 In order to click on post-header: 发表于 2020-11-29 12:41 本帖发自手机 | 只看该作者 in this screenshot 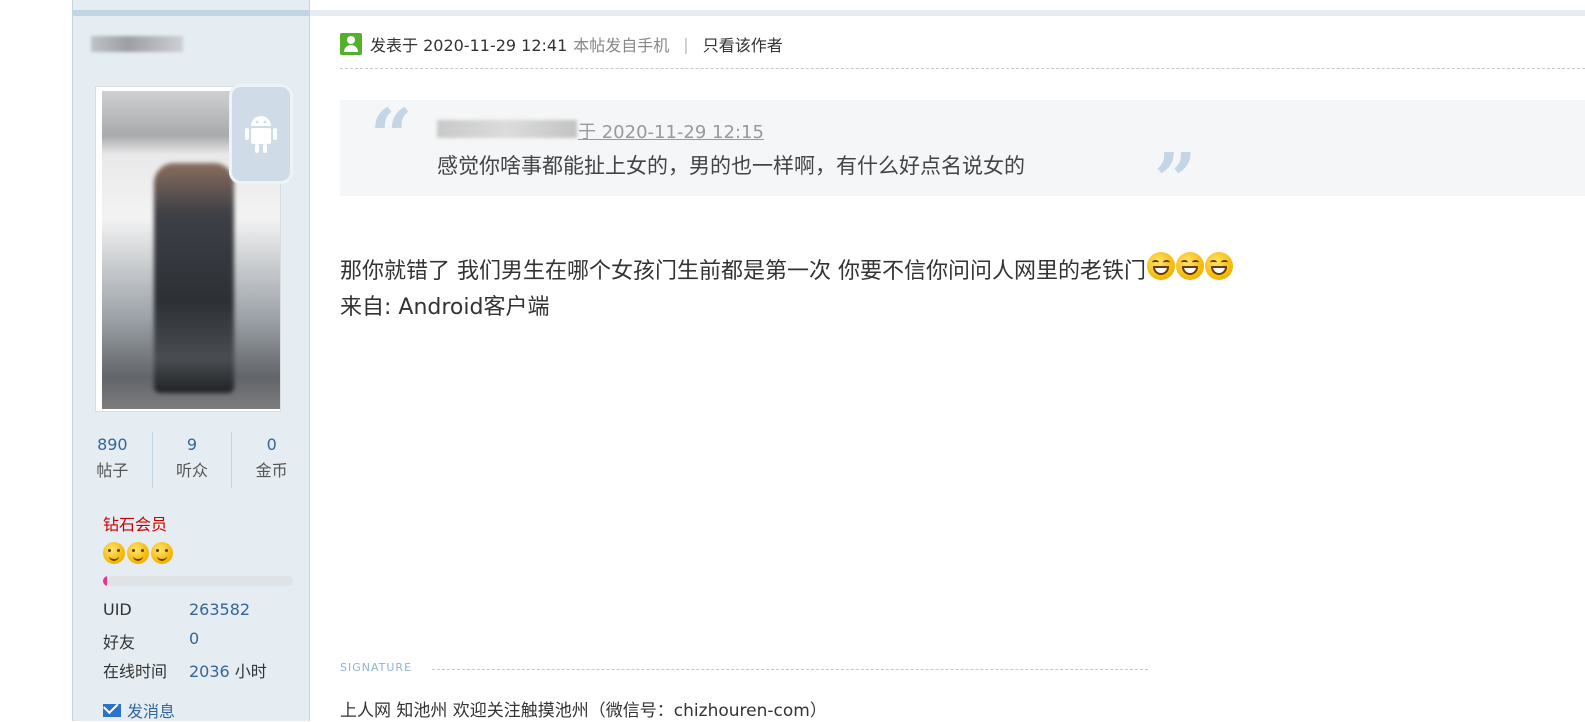, I will do `click(561, 44)`.